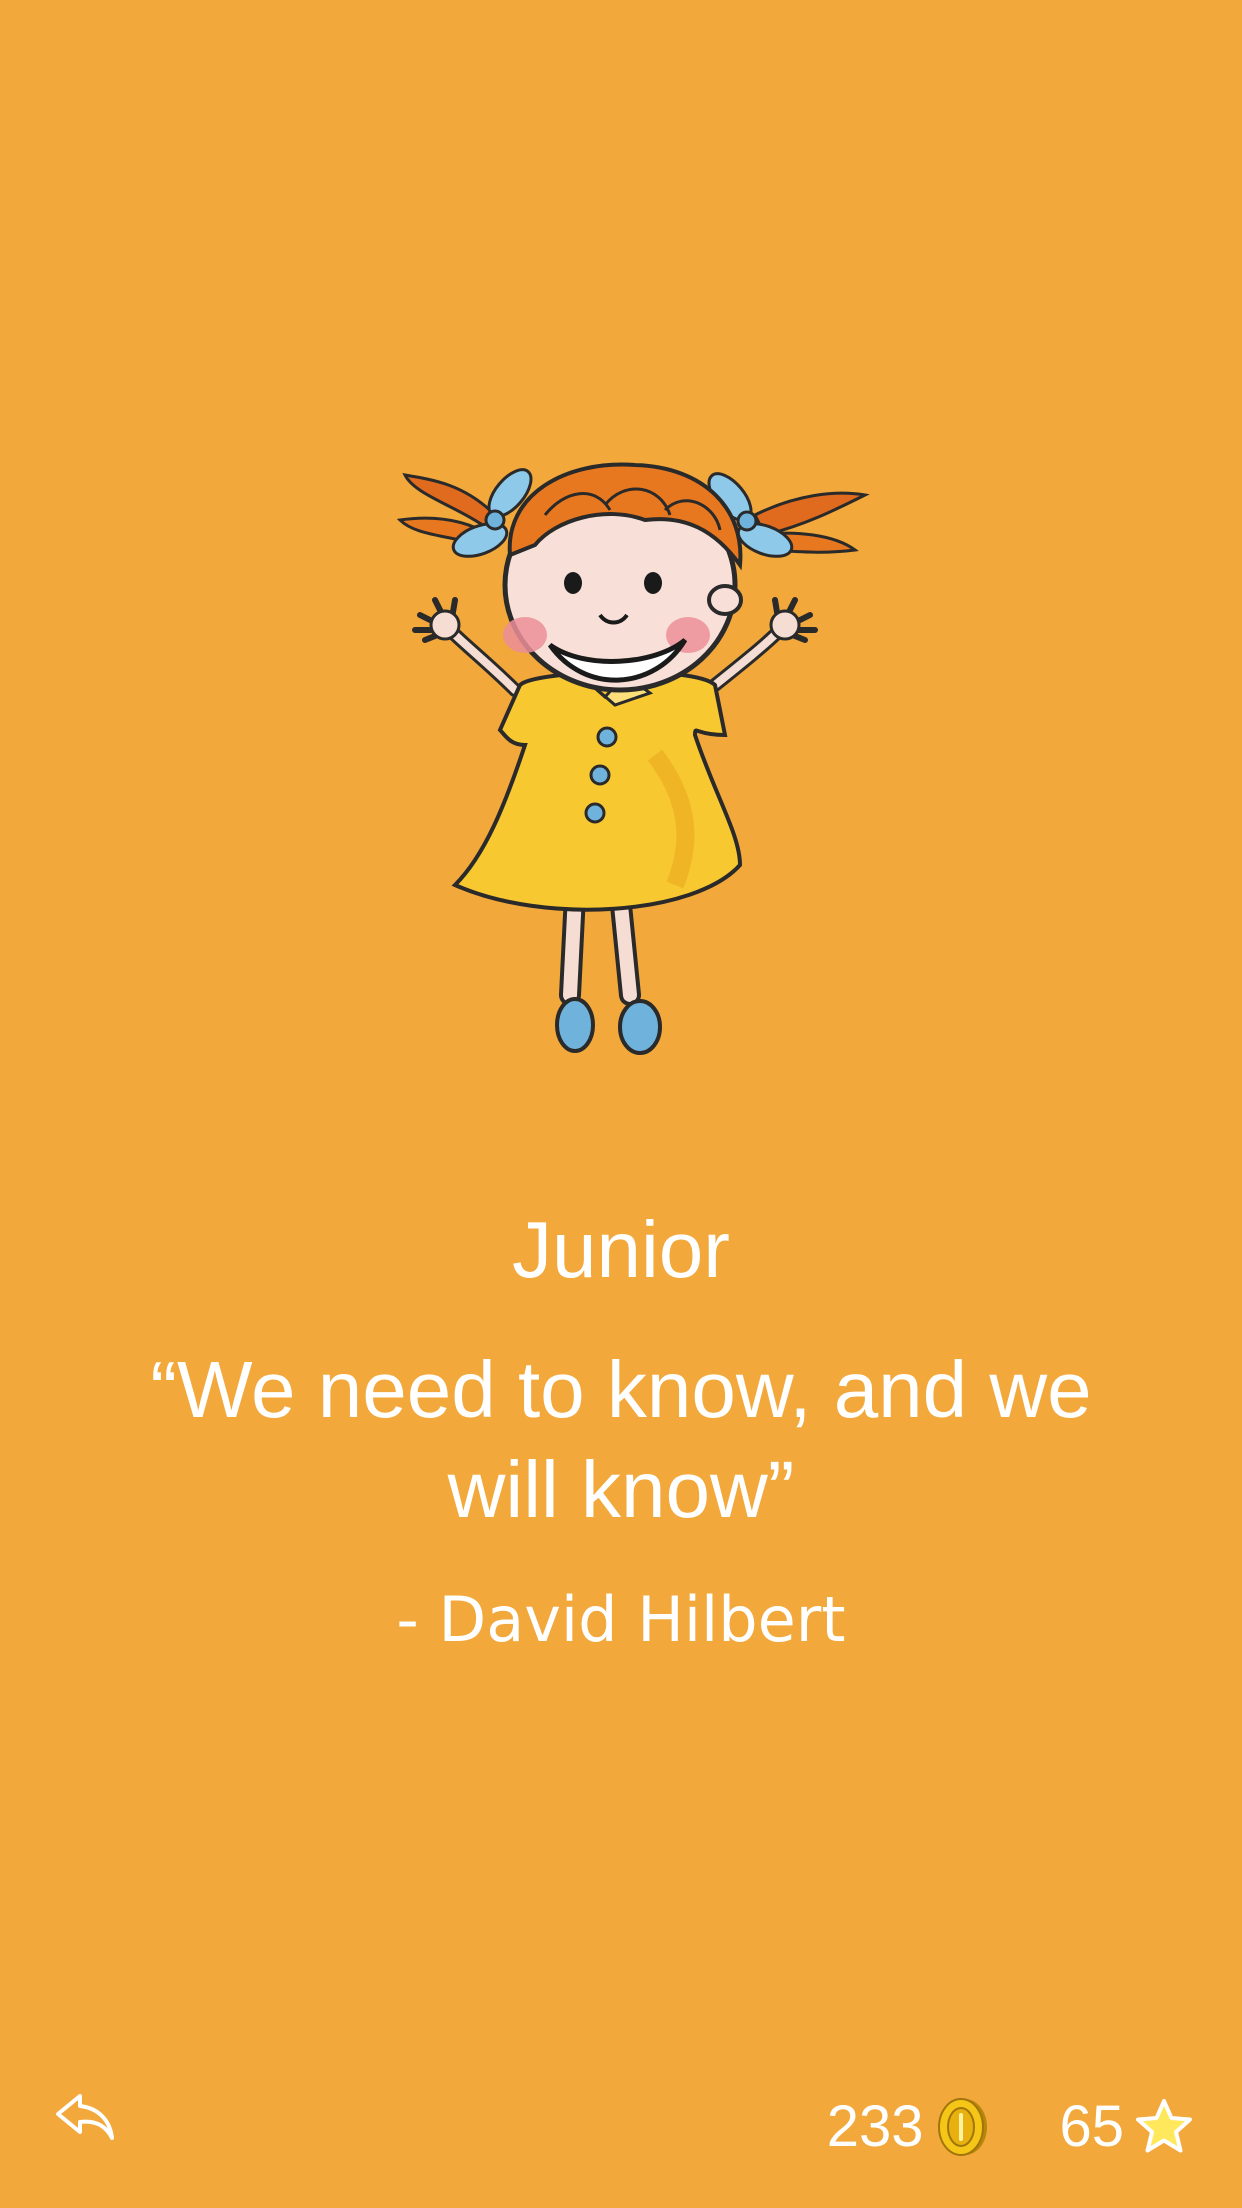 The image size is (1242, 2208). Describe the element at coordinates (1010, 2127) in the screenshot. I see `stats-bar: 233 65` at that location.